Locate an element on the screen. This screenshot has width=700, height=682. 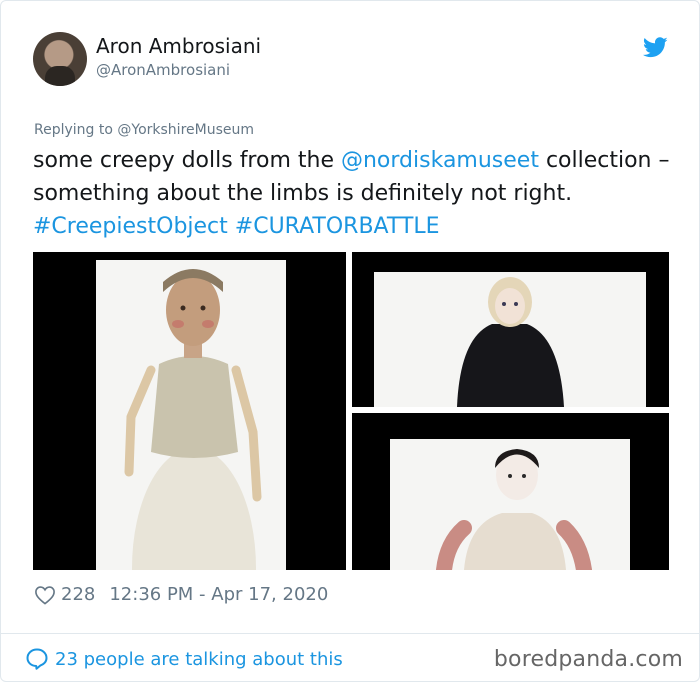
conversation-link: 23 people are talking about this is located at coordinates (184, 659).